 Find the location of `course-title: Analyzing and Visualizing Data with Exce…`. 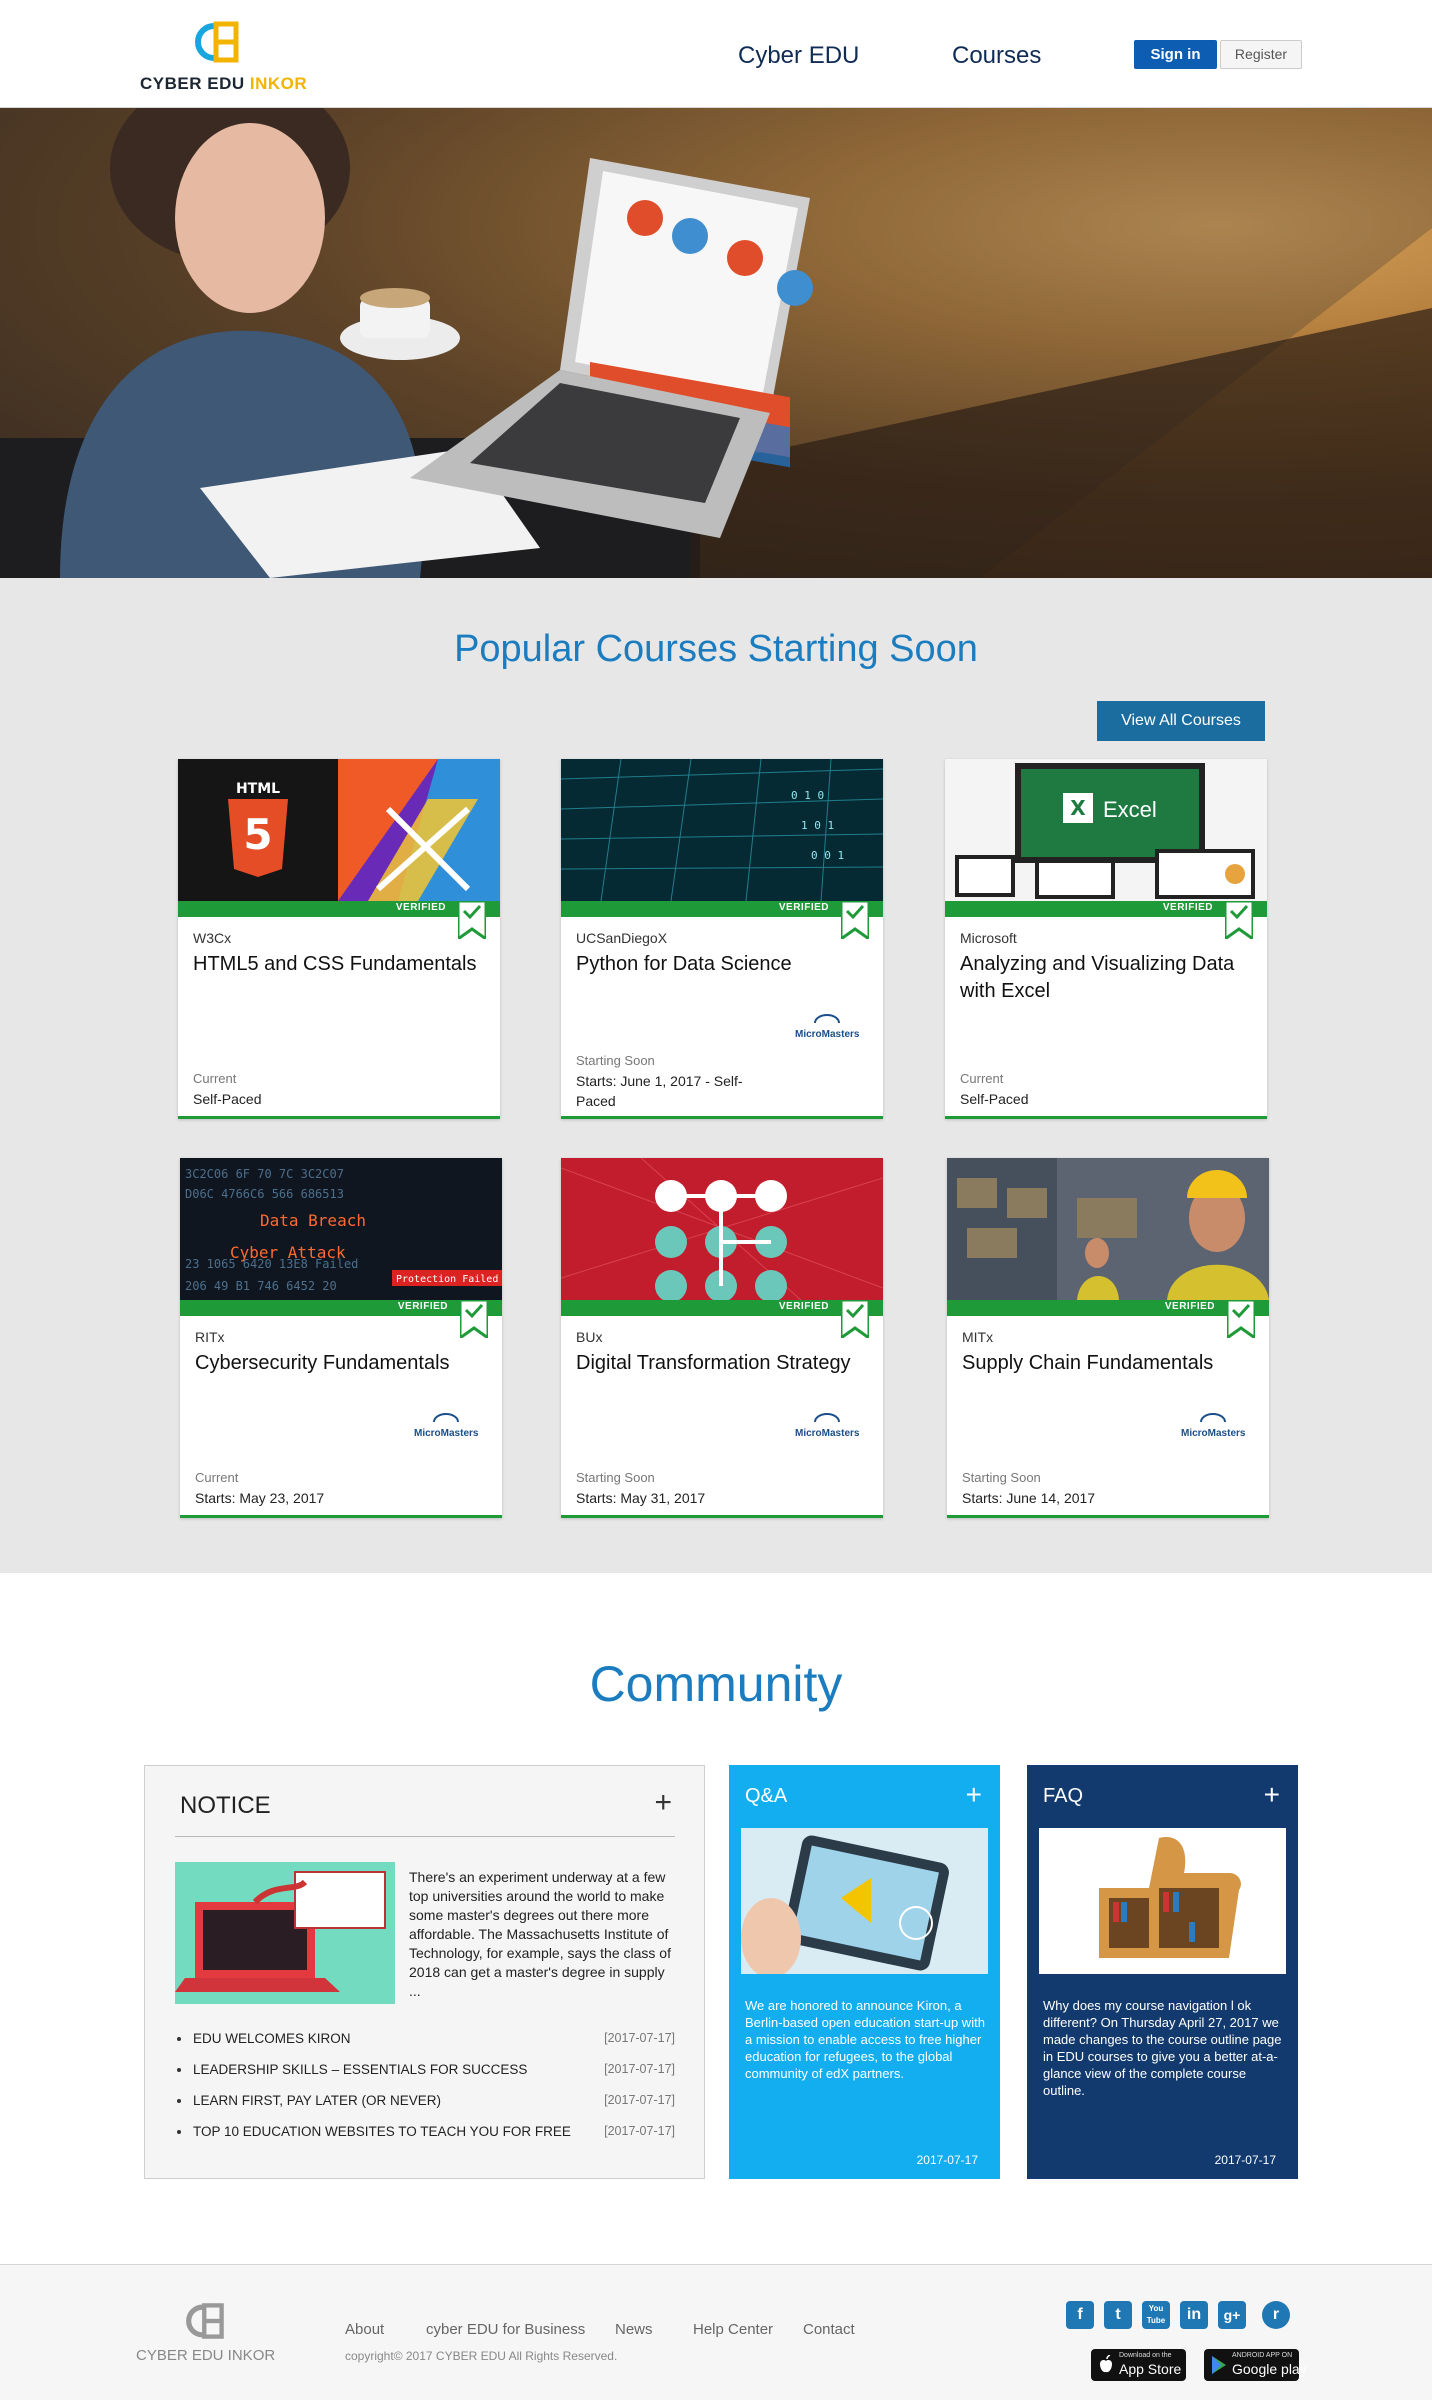

course-title: Analyzing and Visualizing Data with Exce… is located at coordinates (1106, 978).